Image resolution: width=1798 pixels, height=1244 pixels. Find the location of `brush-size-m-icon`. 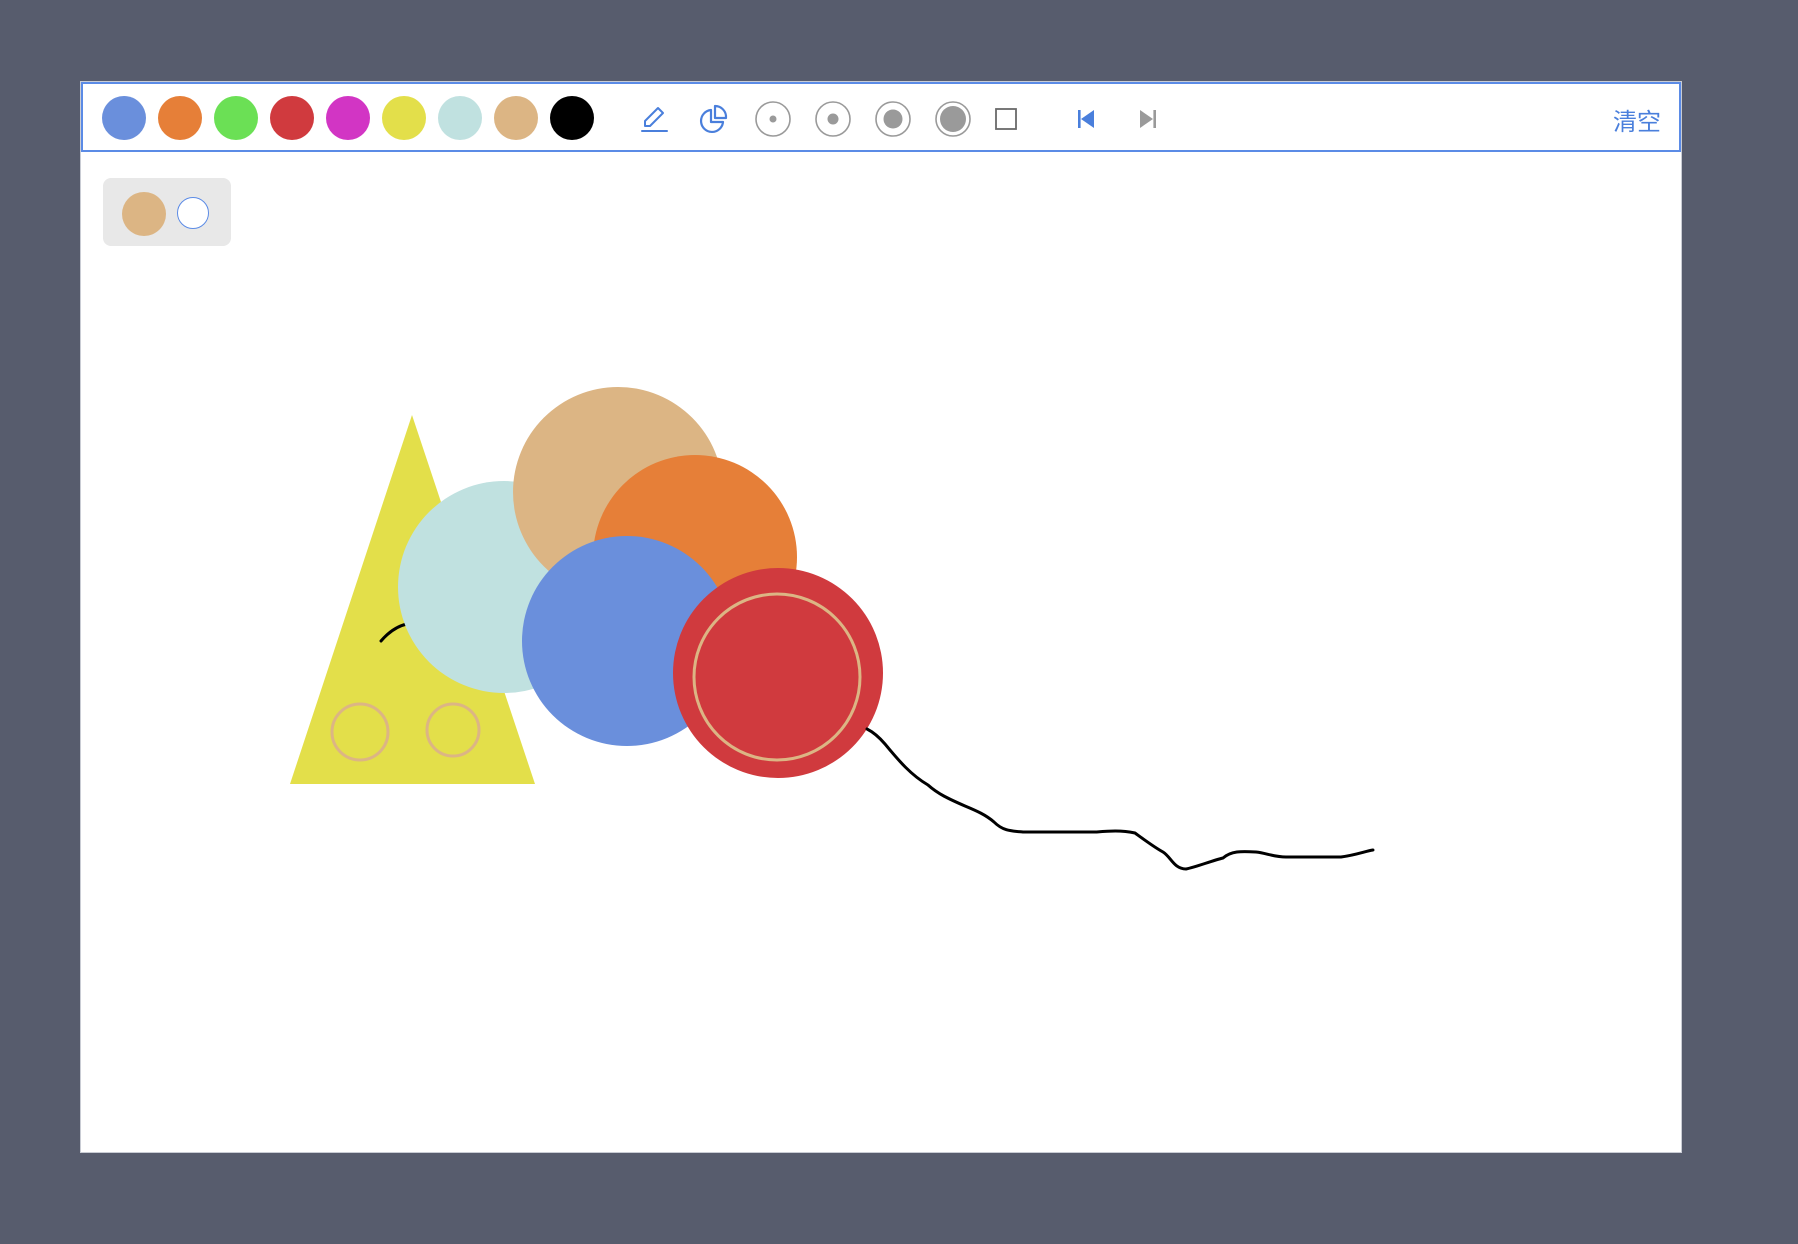

brush-size-m-icon is located at coordinates (893, 119).